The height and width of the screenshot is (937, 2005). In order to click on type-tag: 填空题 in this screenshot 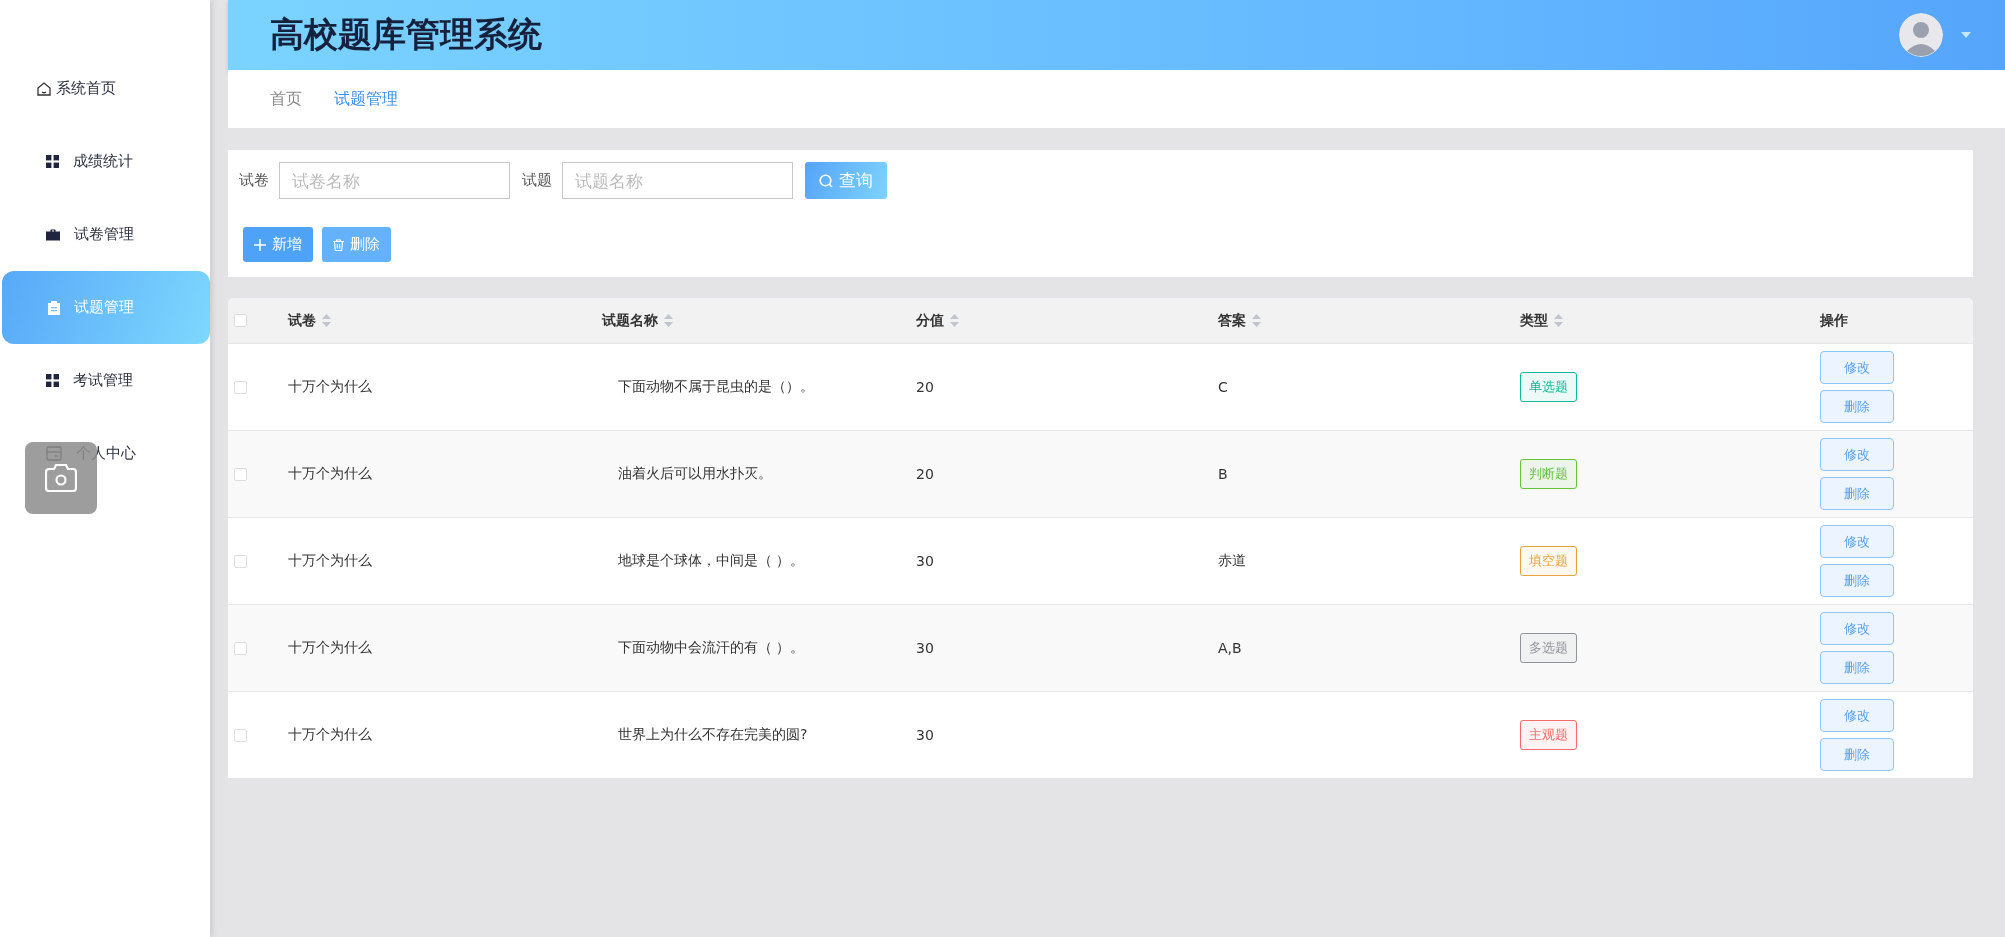, I will do `click(1548, 561)`.